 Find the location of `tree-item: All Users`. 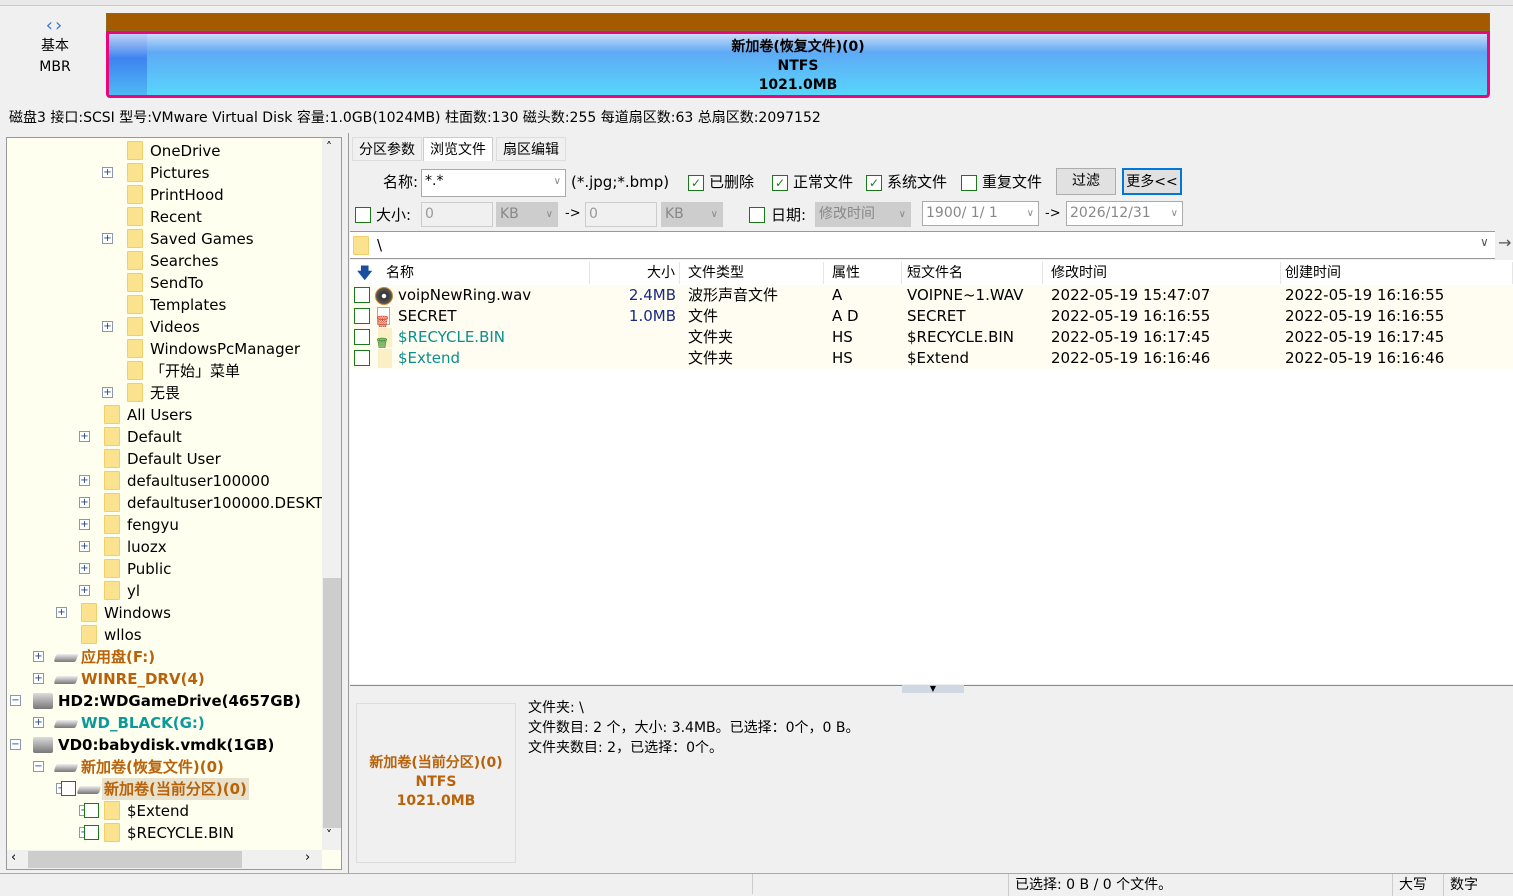

tree-item: All Users is located at coordinates (167, 415).